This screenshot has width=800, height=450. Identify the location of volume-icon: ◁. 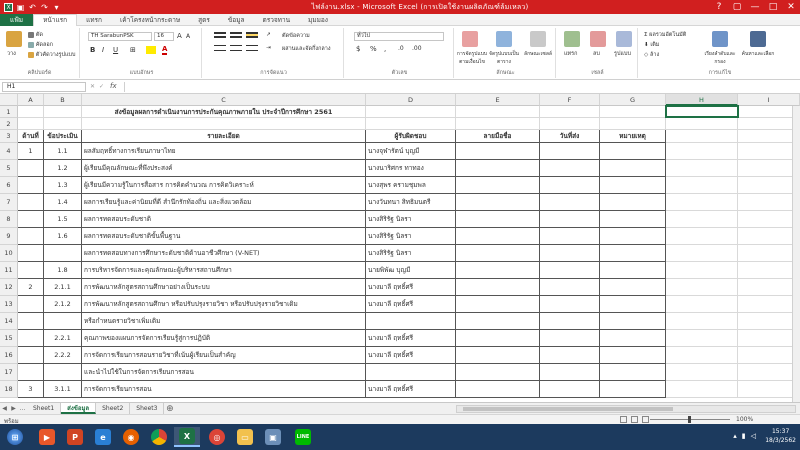
(753, 436).